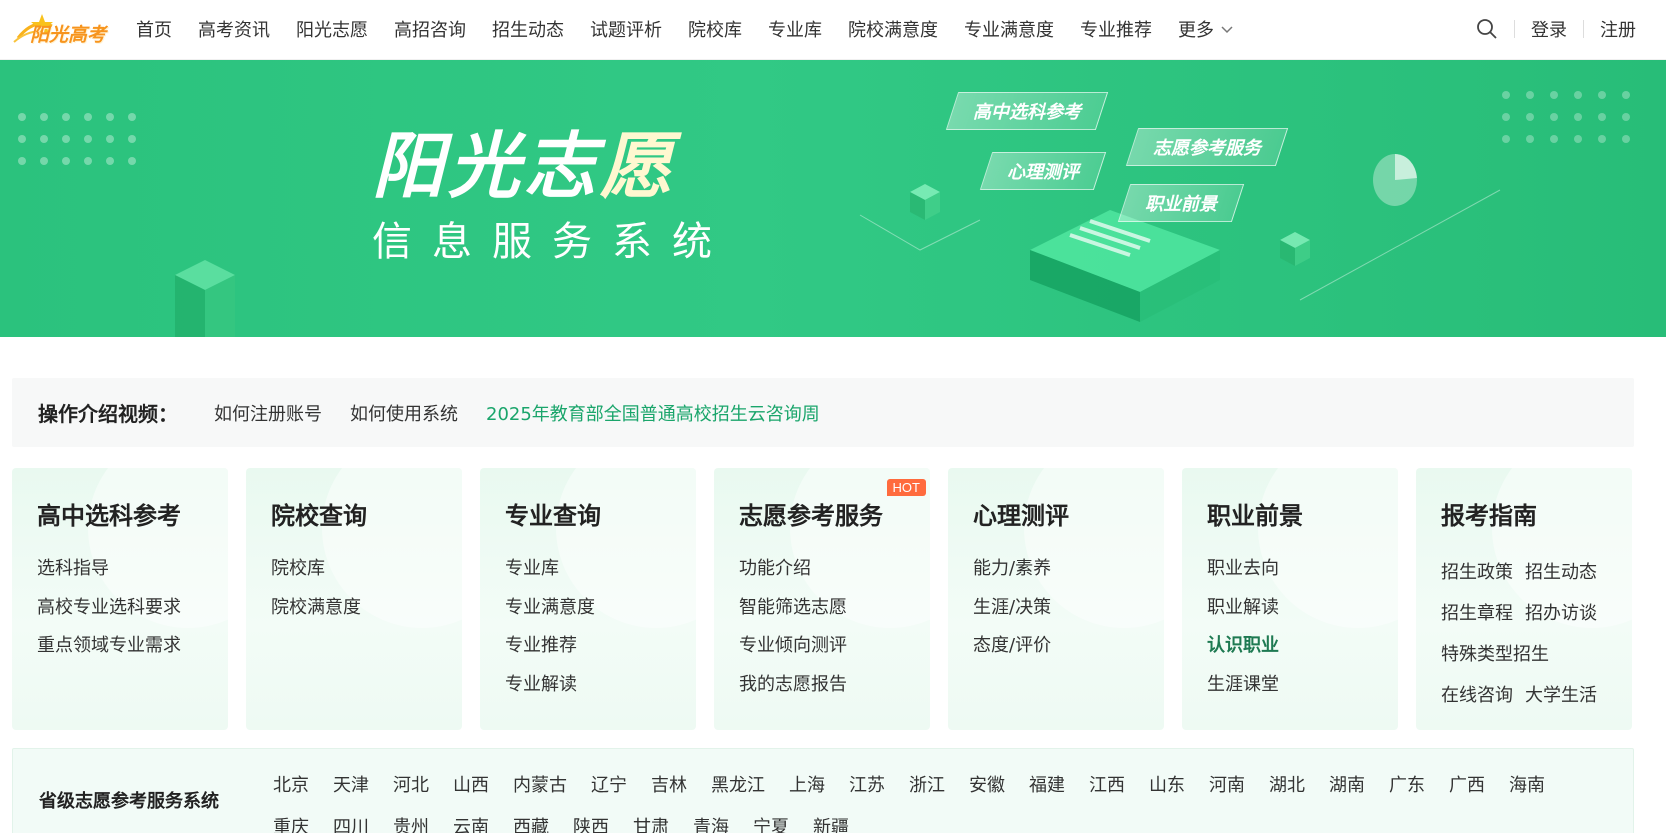  What do you see at coordinates (807, 786) in the screenshot?
I see `province-link: 上海` at bounding box center [807, 786].